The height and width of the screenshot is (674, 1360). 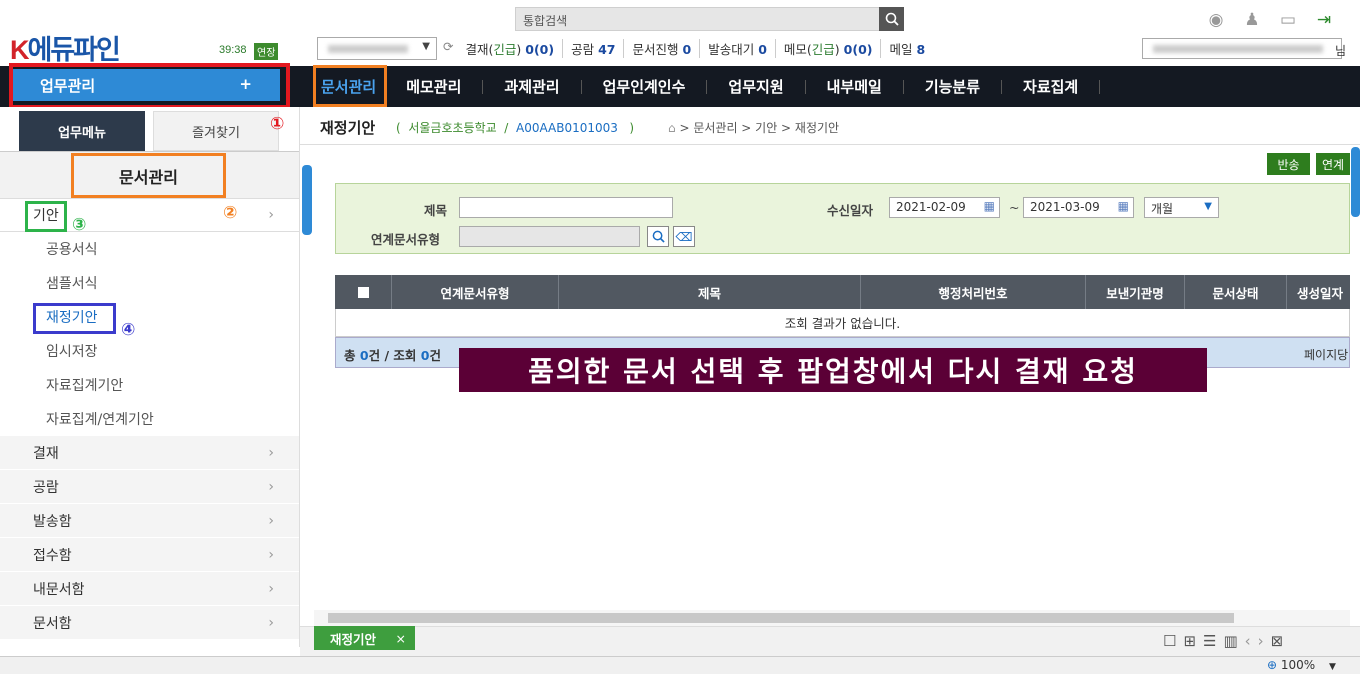 I want to click on link-button: 연계, so click(x=1333, y=164).